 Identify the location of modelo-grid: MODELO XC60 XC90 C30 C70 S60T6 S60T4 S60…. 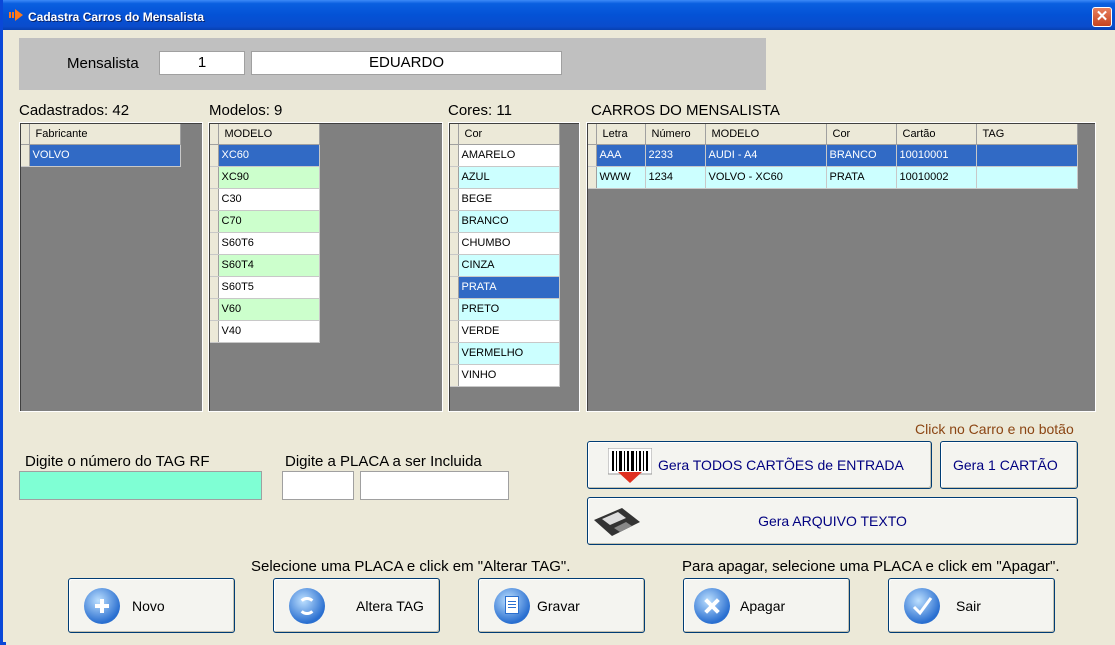
(325, 267).